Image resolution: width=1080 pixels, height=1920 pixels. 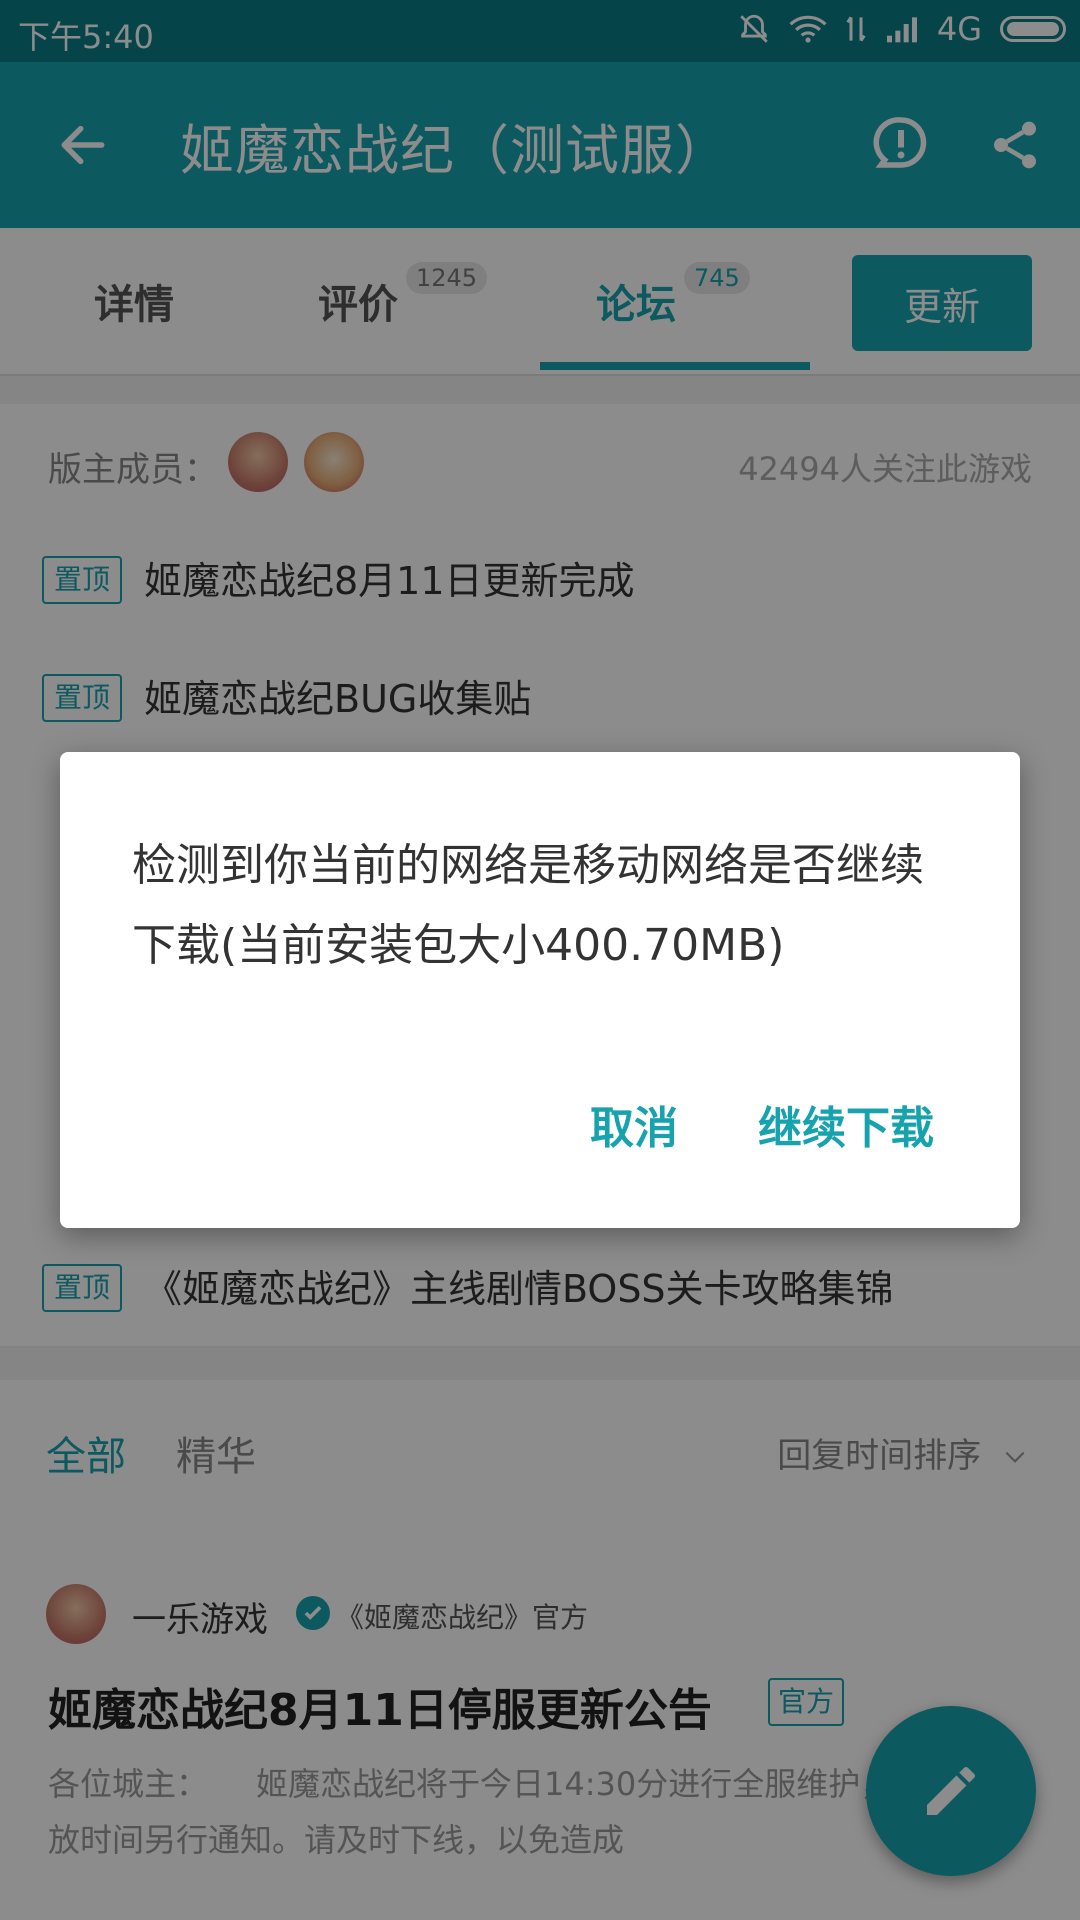 What do you see at coordinates (528, 905) in the screenshot?
I see `dialog-message: 检测到你当前的网络是移动网络是否继续下载(当前安装包大小400.70MB)` at bounding box center [528, 905].